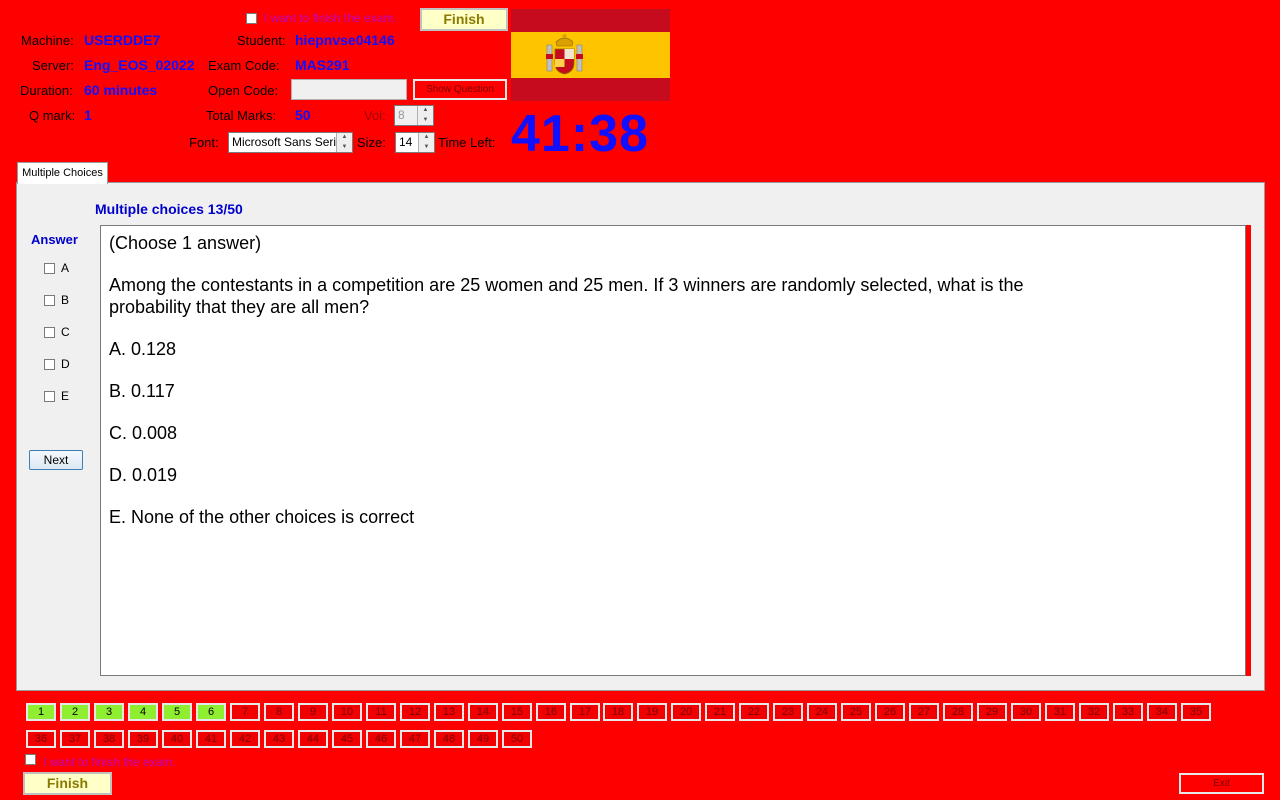  What do you see at coordinates (65, 364) in the screenshot?
I see `answer-label-d: D` at bounding box center [65, 364].